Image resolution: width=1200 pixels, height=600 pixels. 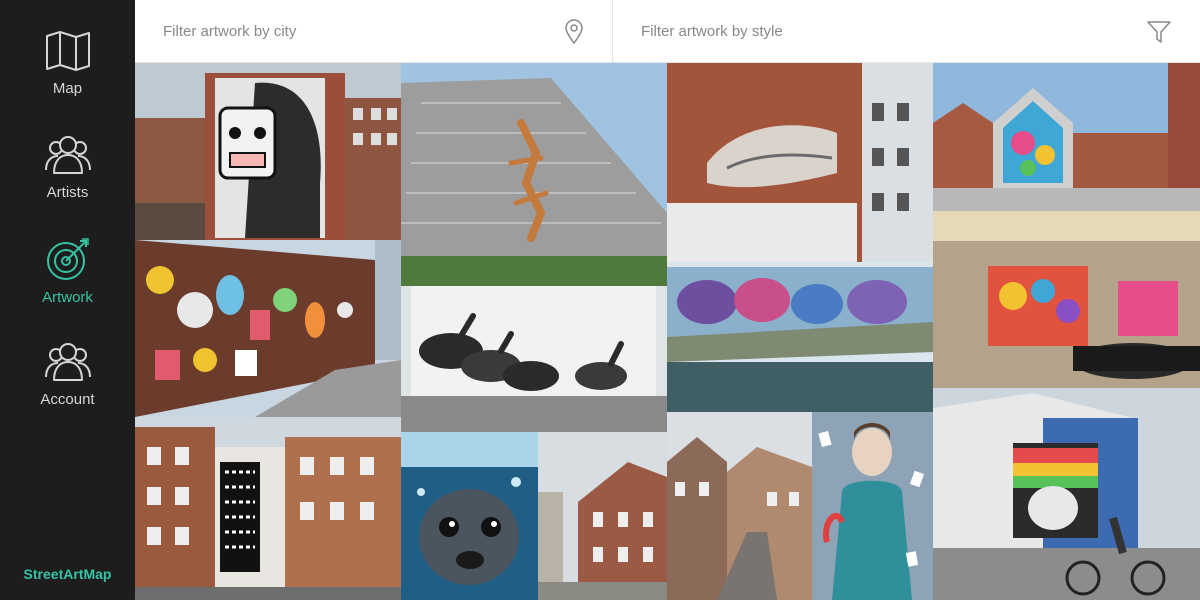 I want to click on sidebar-item-account: Account, so click(x=67, y=391).